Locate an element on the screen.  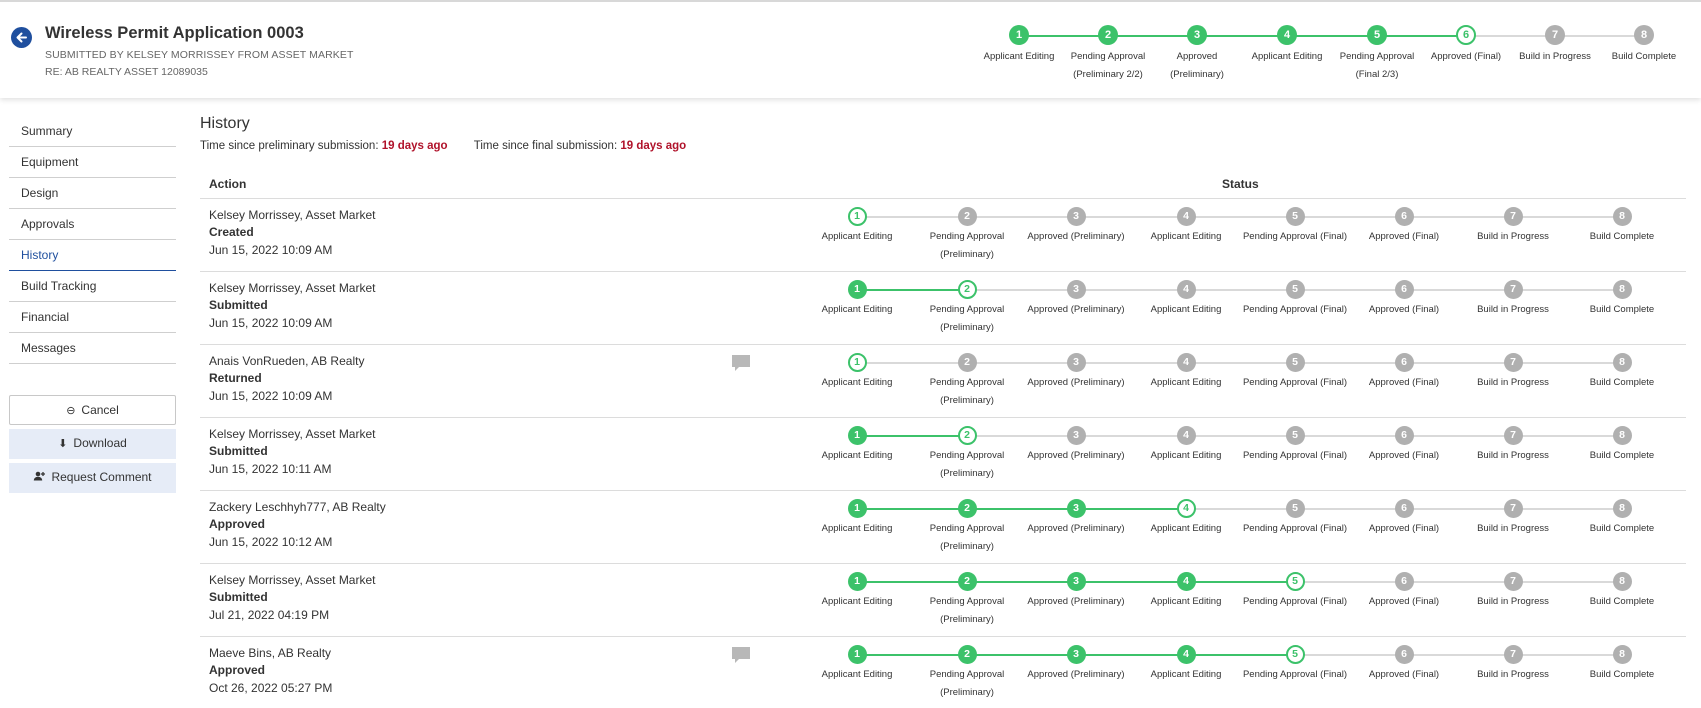
final-label: Time since final submission: is located at coordinates (545, 146).